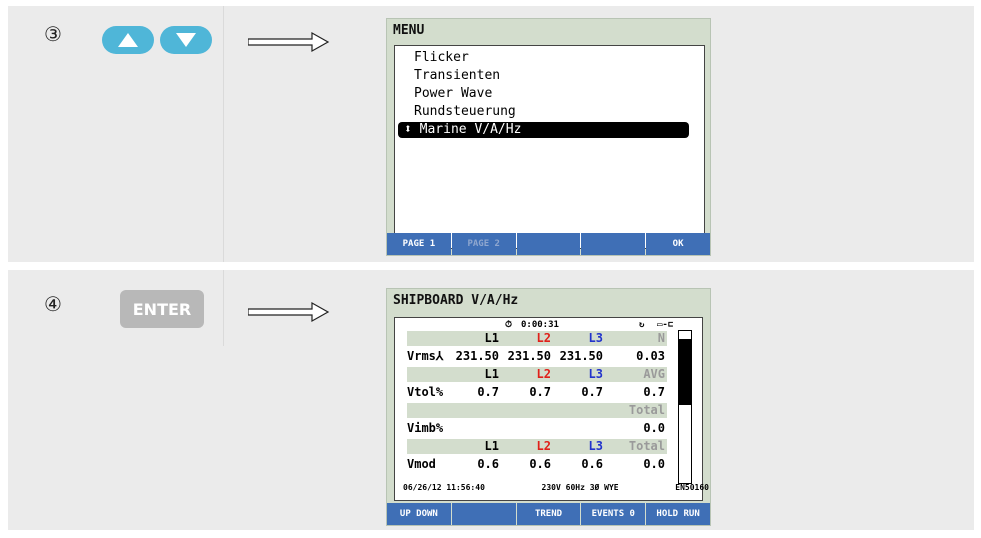 The image size is (981, 538). I want to click on enter-button: ENTER, so click(162, 309).